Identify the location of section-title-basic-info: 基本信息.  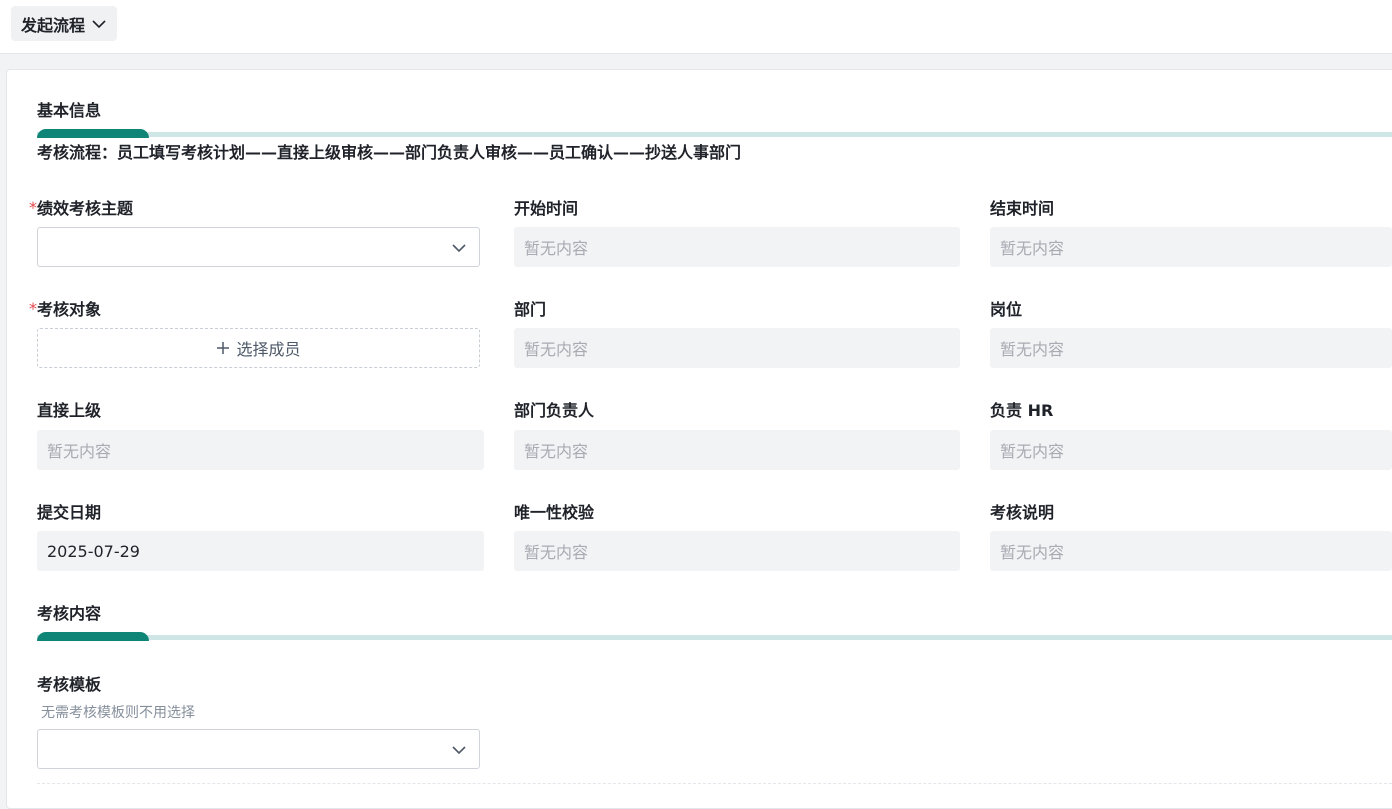
(69, 110).